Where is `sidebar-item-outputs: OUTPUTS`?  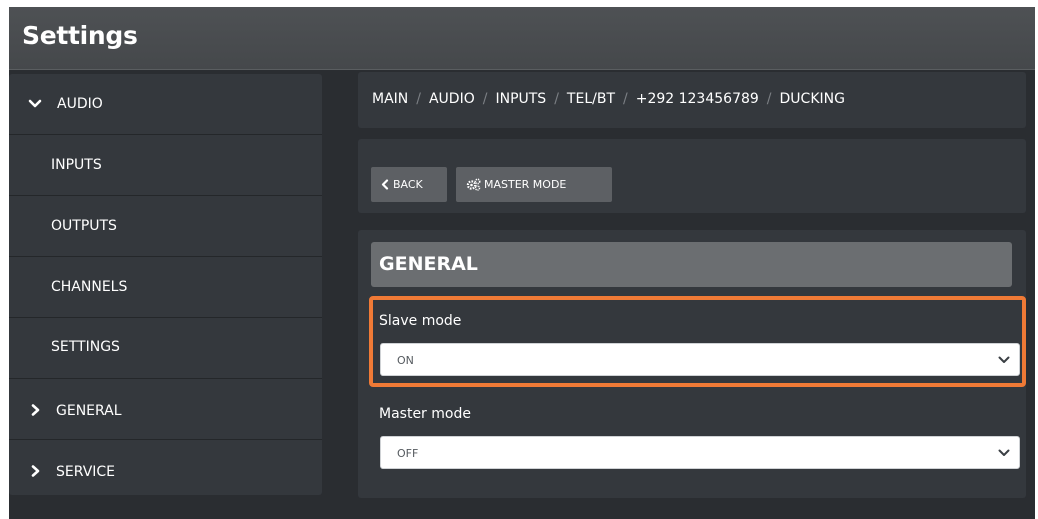
sidebar-item-outputs: OUTPUTS is located at coordinates (165, 226).